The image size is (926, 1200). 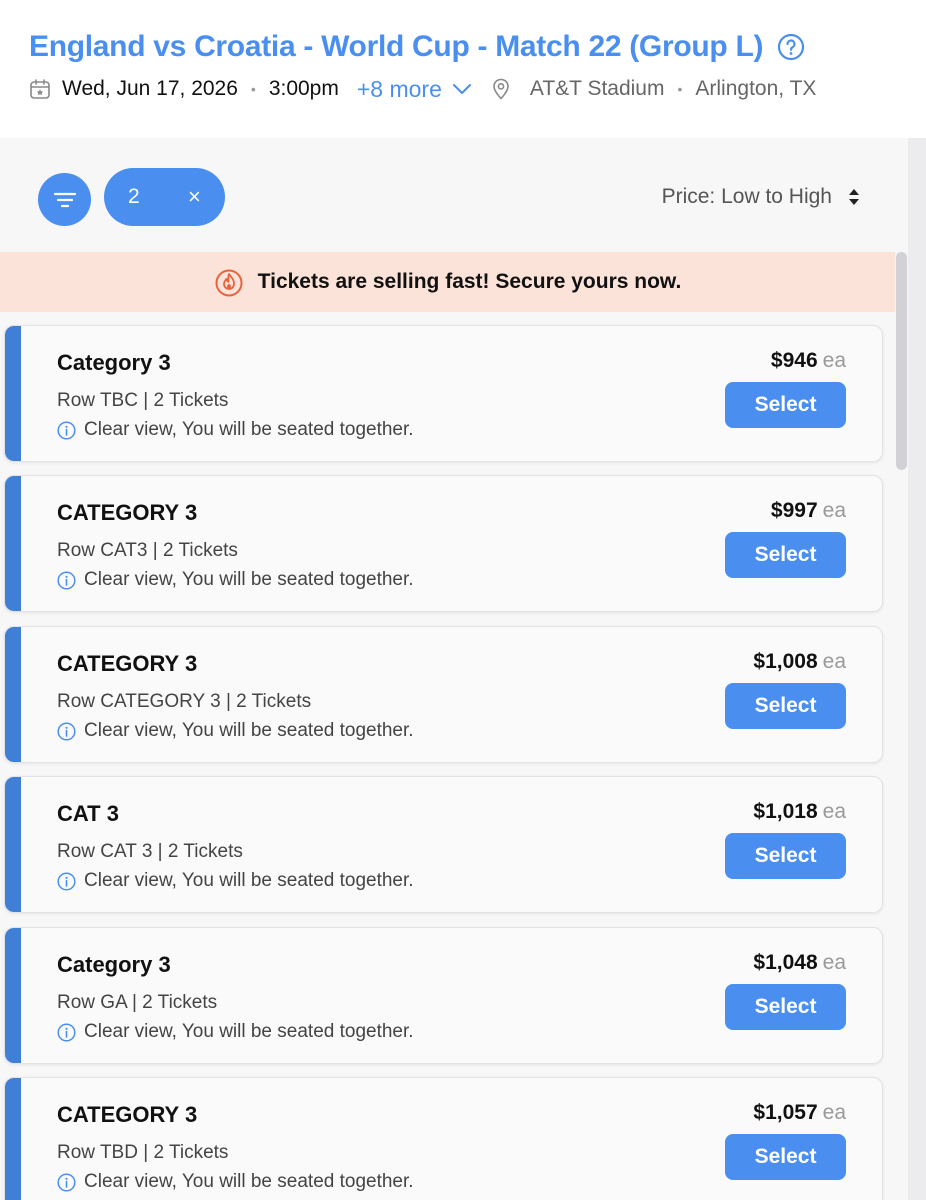 I want to click on quantity-filter-chip: 2 ×, so click(x=164, y=197).